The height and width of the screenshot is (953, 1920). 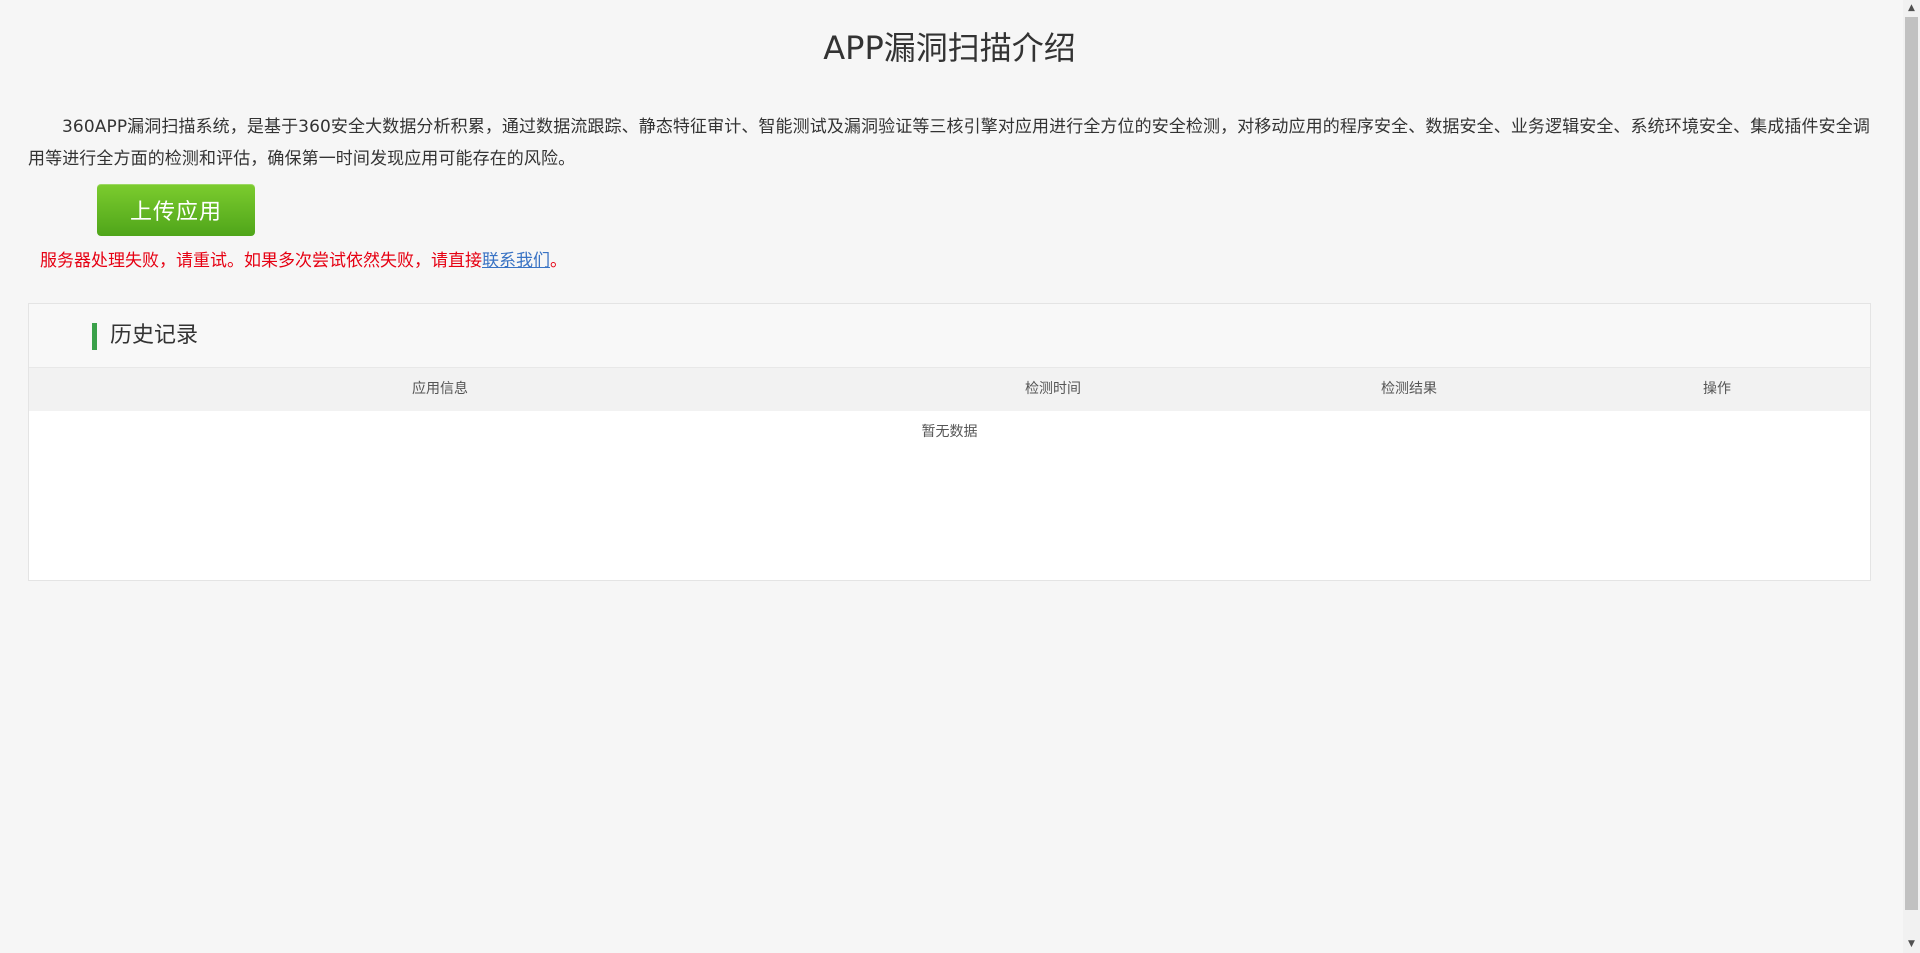 What do you see at coordinates (440, 389) in the screenshot?
I see `column-app-info: 应用信息` at bounding box center [440, 389].